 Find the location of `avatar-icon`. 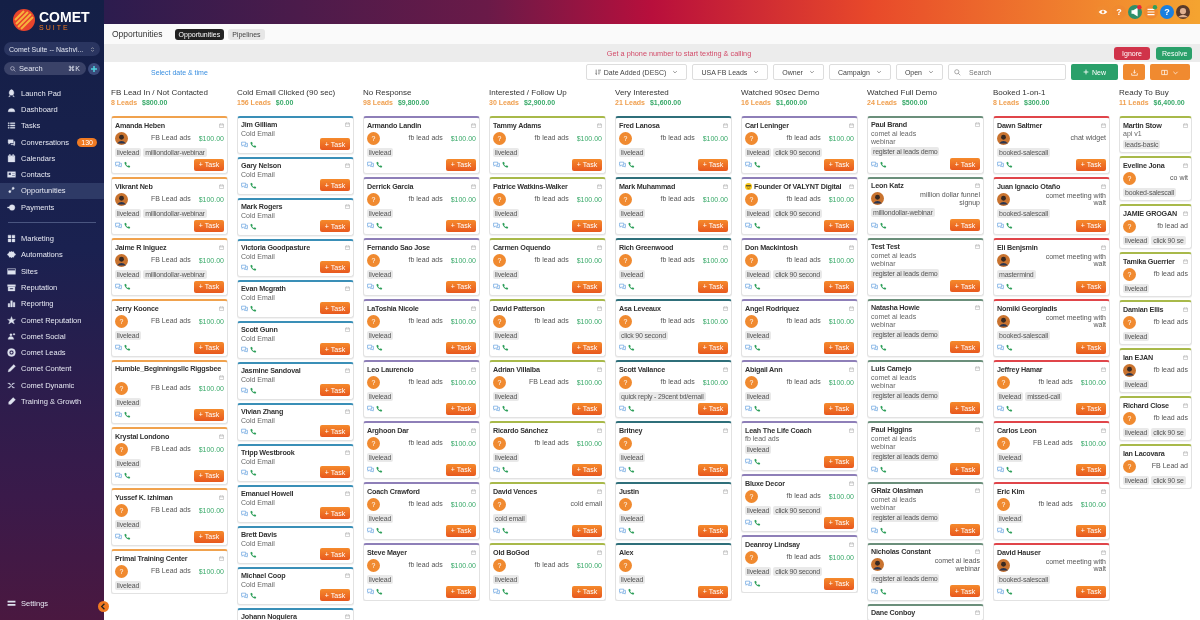

avatar-icon is located at coordinates (1183, 12).